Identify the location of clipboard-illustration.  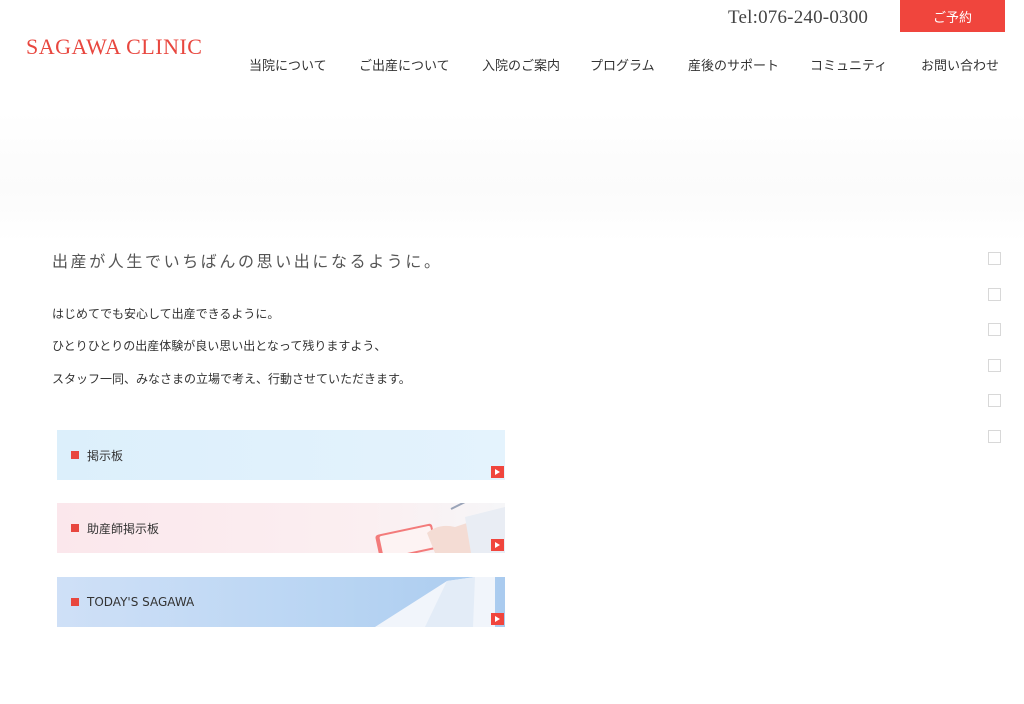
(440, 528).